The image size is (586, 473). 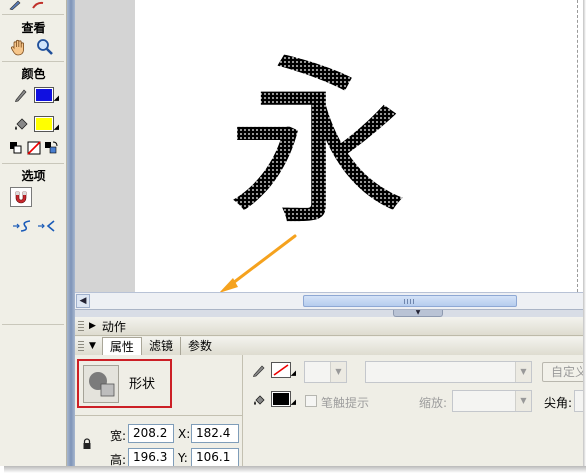 I want to click on view-section-header: 查看, so click(x=33, y=28).